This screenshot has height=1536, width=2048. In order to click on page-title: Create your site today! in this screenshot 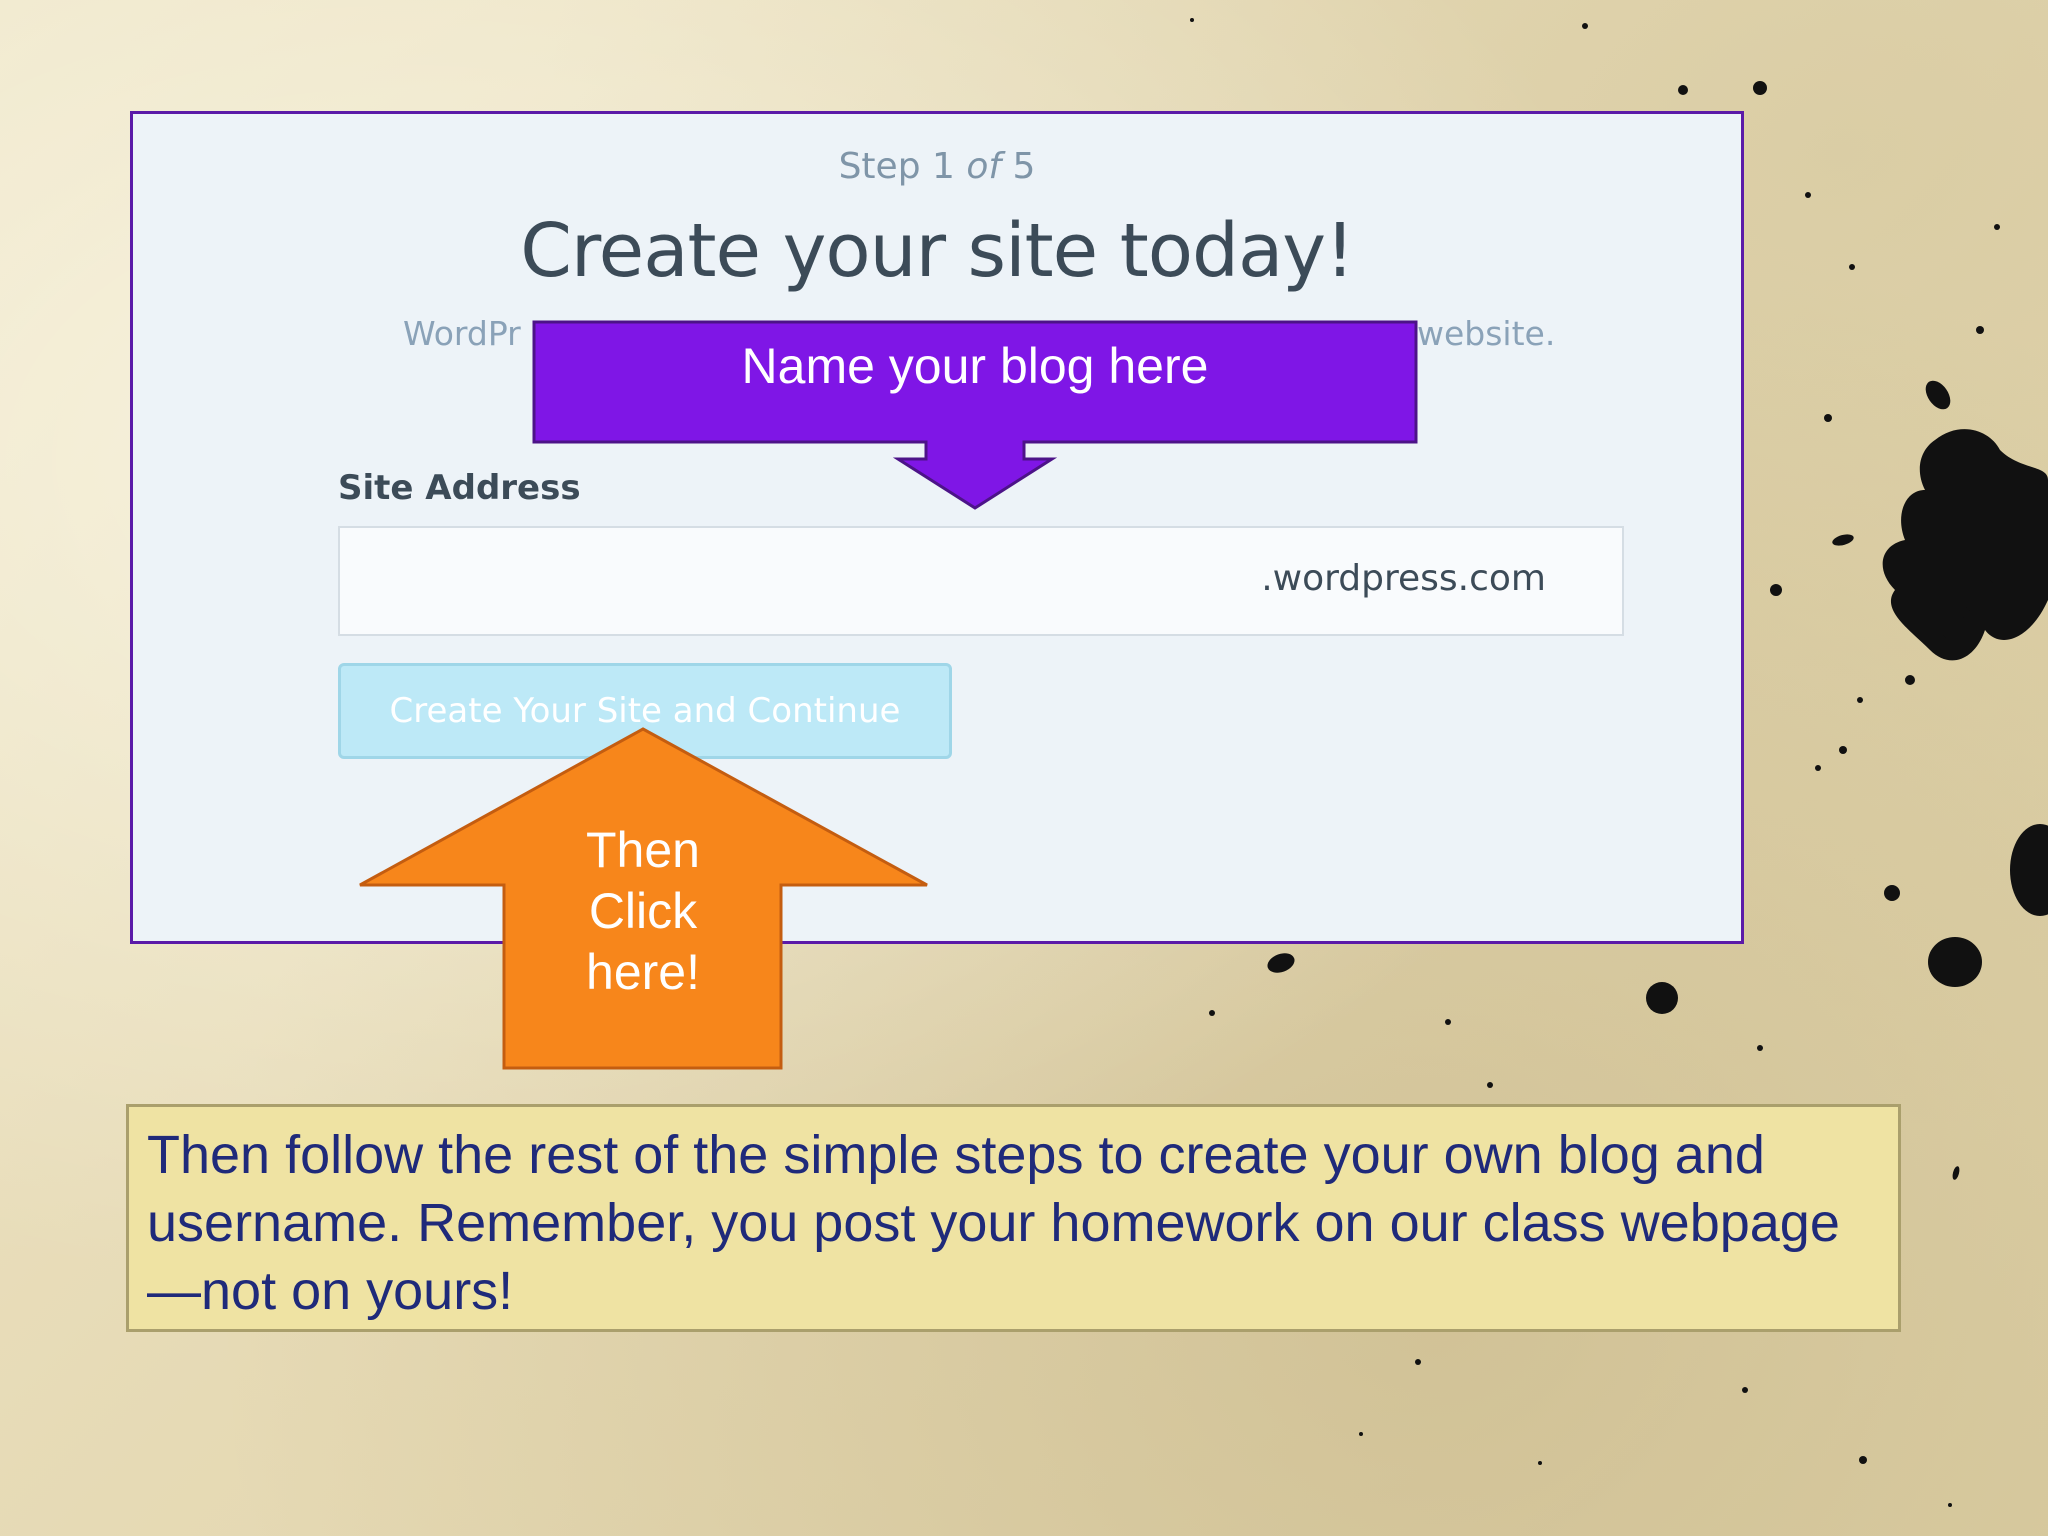, I will do `click(937, 251)`.